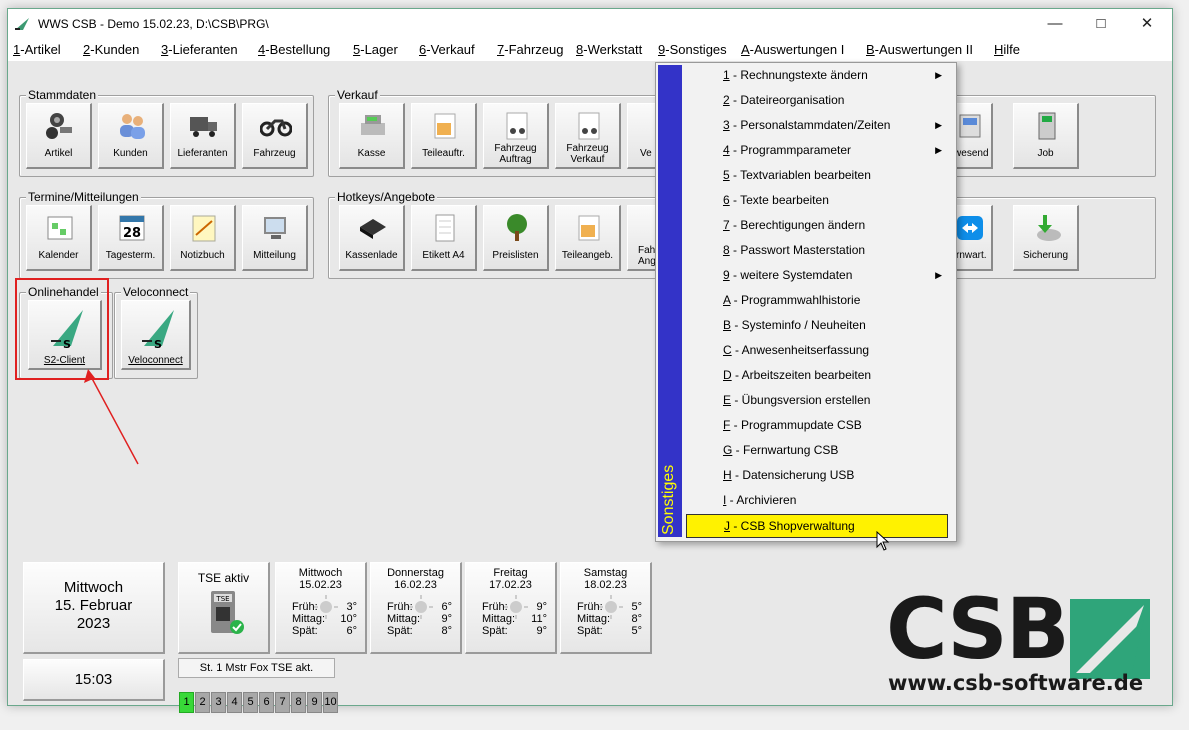  I want to click on veloconnect-icon: S, so click(158, 330).